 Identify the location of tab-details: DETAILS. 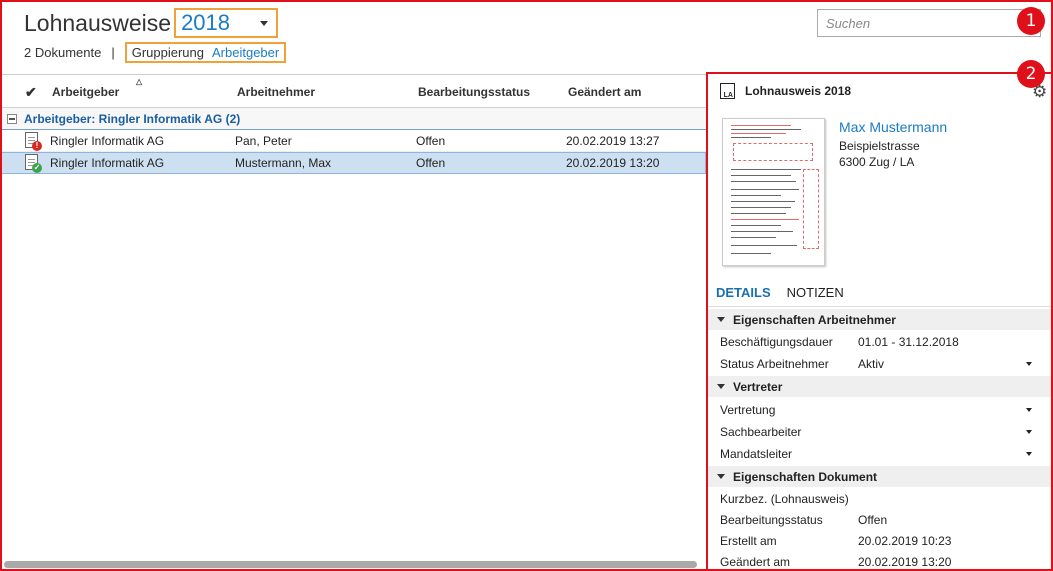
(743, 292).